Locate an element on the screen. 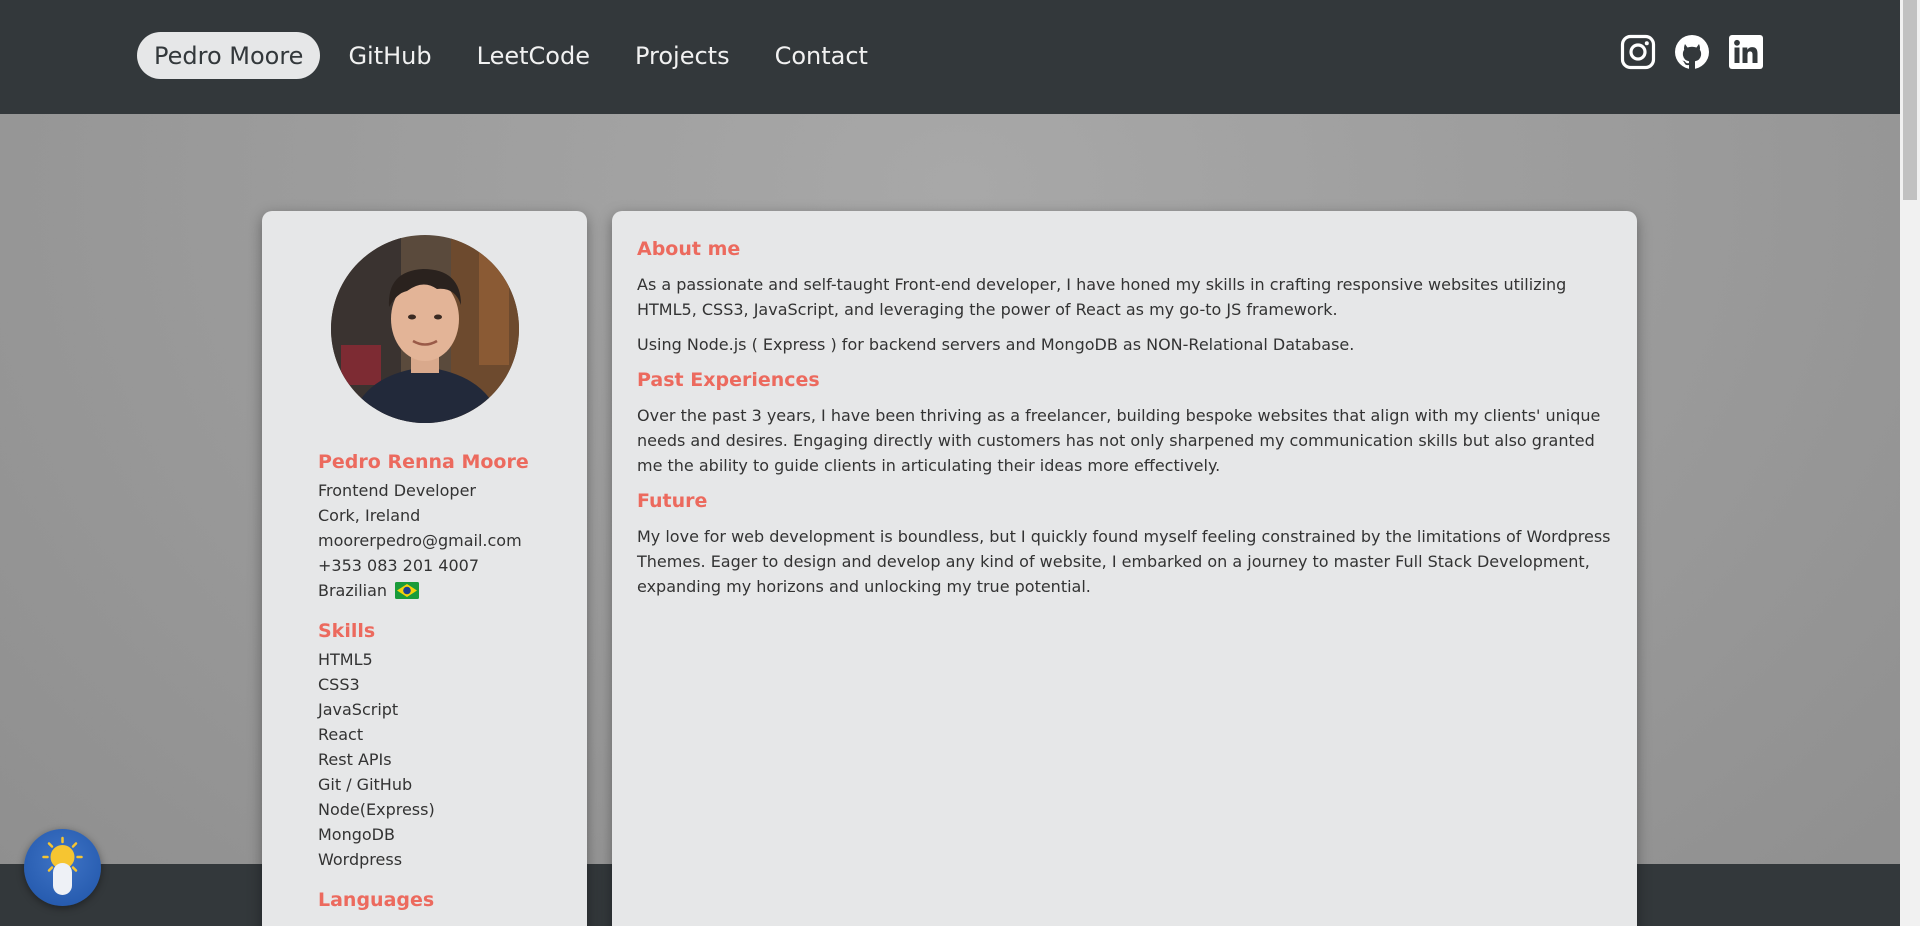 The height and width of the screenshot is (926, 1920). profile-name: Pedro Renna Moore is located at coordinates (423, 462).